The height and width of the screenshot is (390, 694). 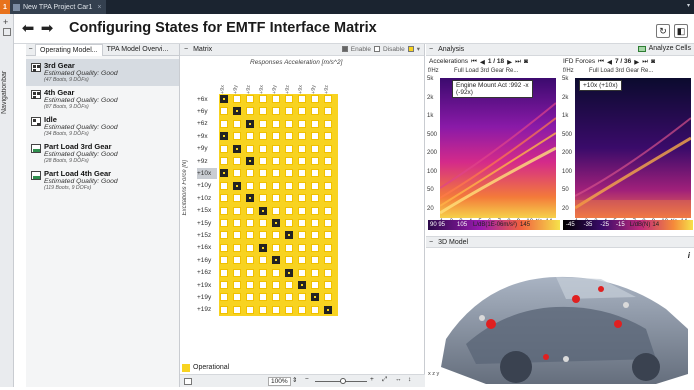 I want to click on back-arrow-icon: ⬅, so click(x=28, y=29).